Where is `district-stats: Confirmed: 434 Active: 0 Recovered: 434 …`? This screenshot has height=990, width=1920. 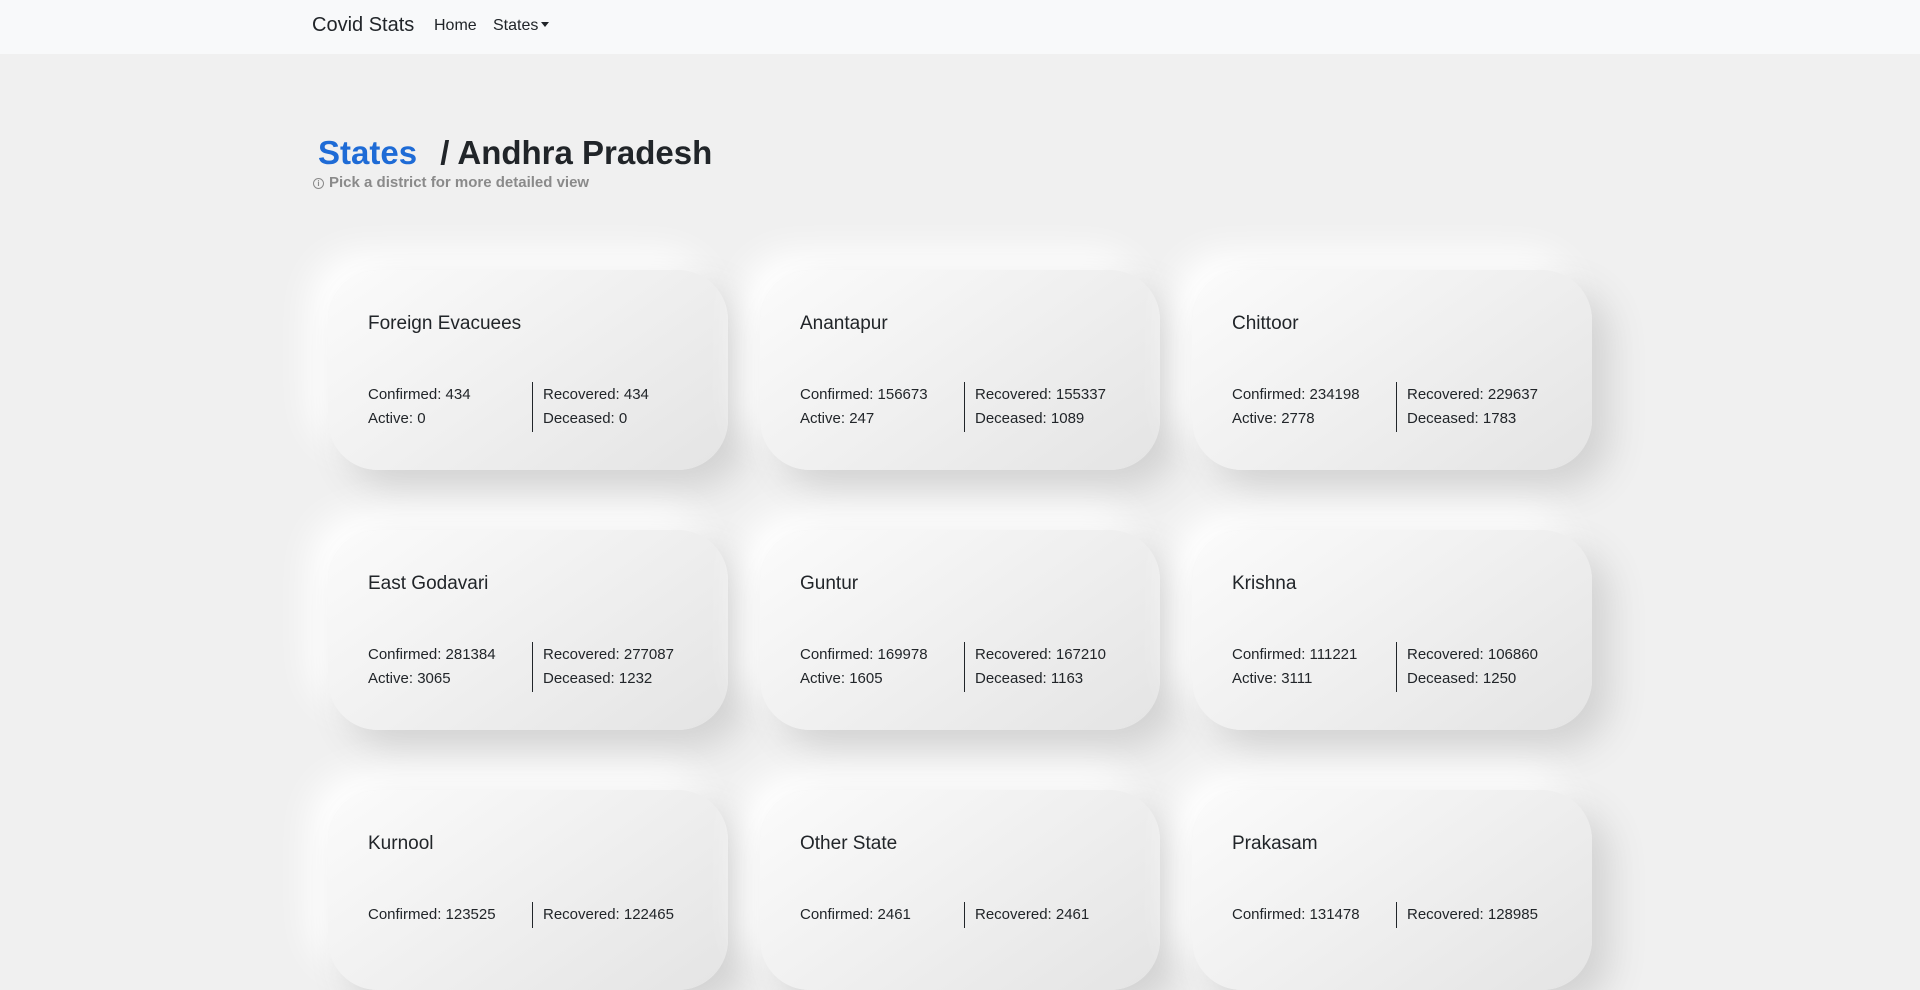 district-stats: Confirmed: 434 Active: 0 Recovered: 434 … is located at coordinates (508, 407).